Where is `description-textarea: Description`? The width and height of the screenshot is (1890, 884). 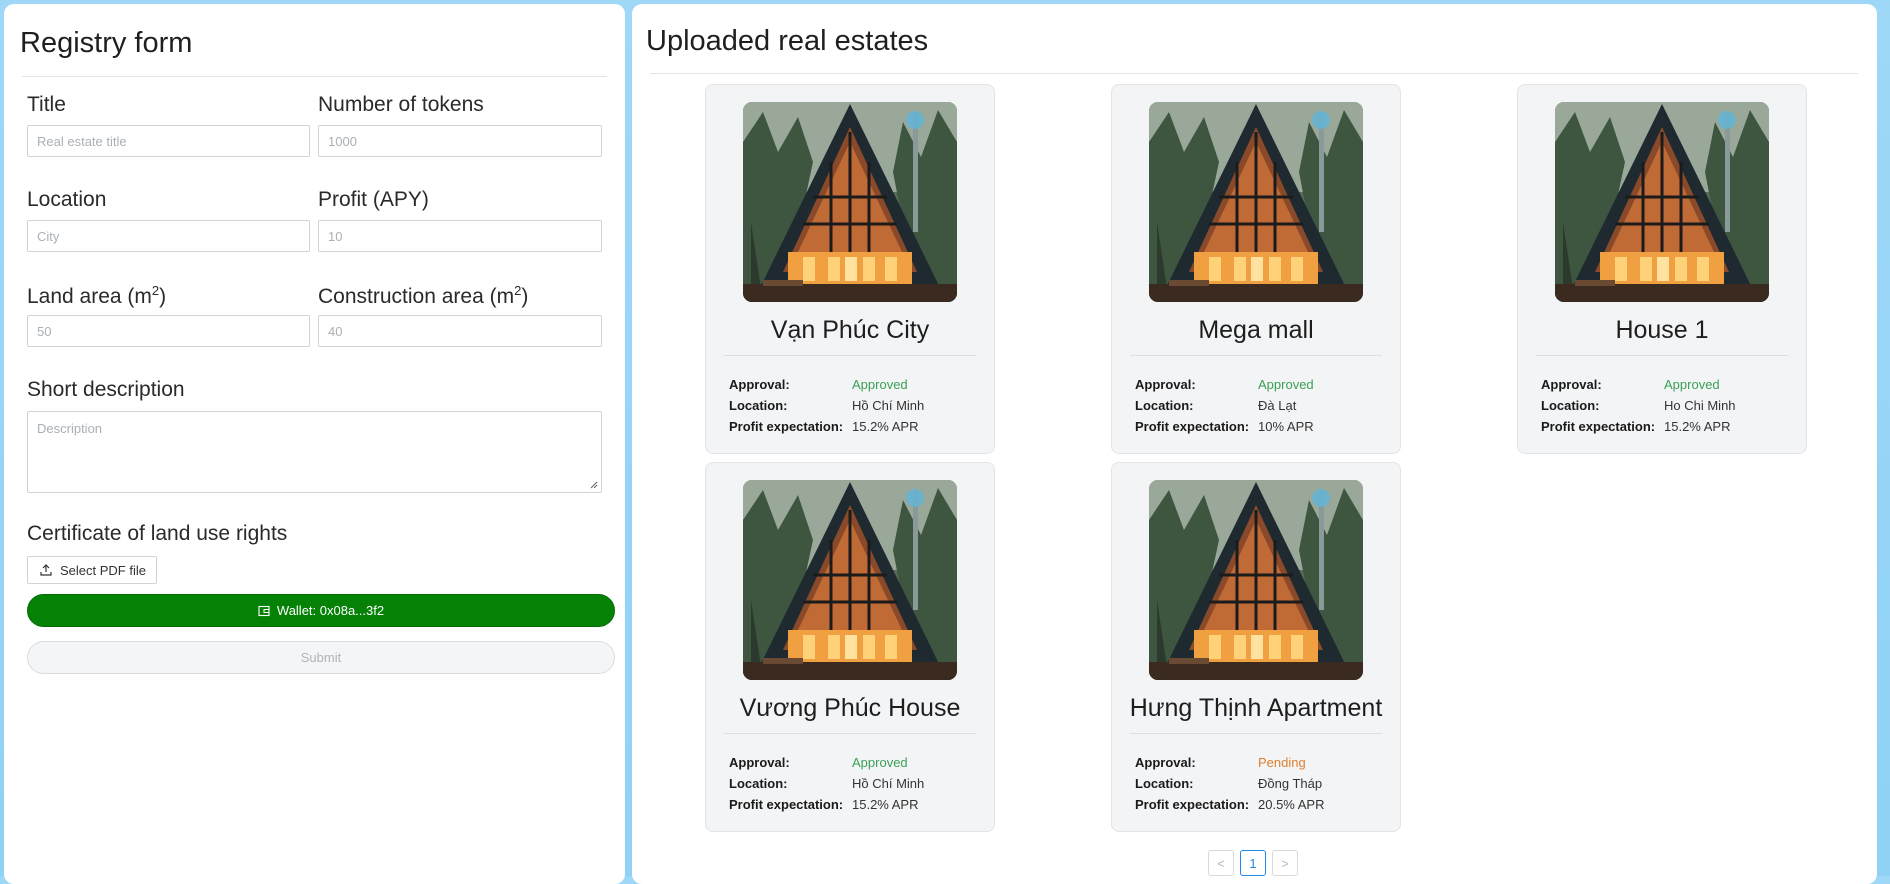 description-textarea: Description is located at coordinates (314, 452).